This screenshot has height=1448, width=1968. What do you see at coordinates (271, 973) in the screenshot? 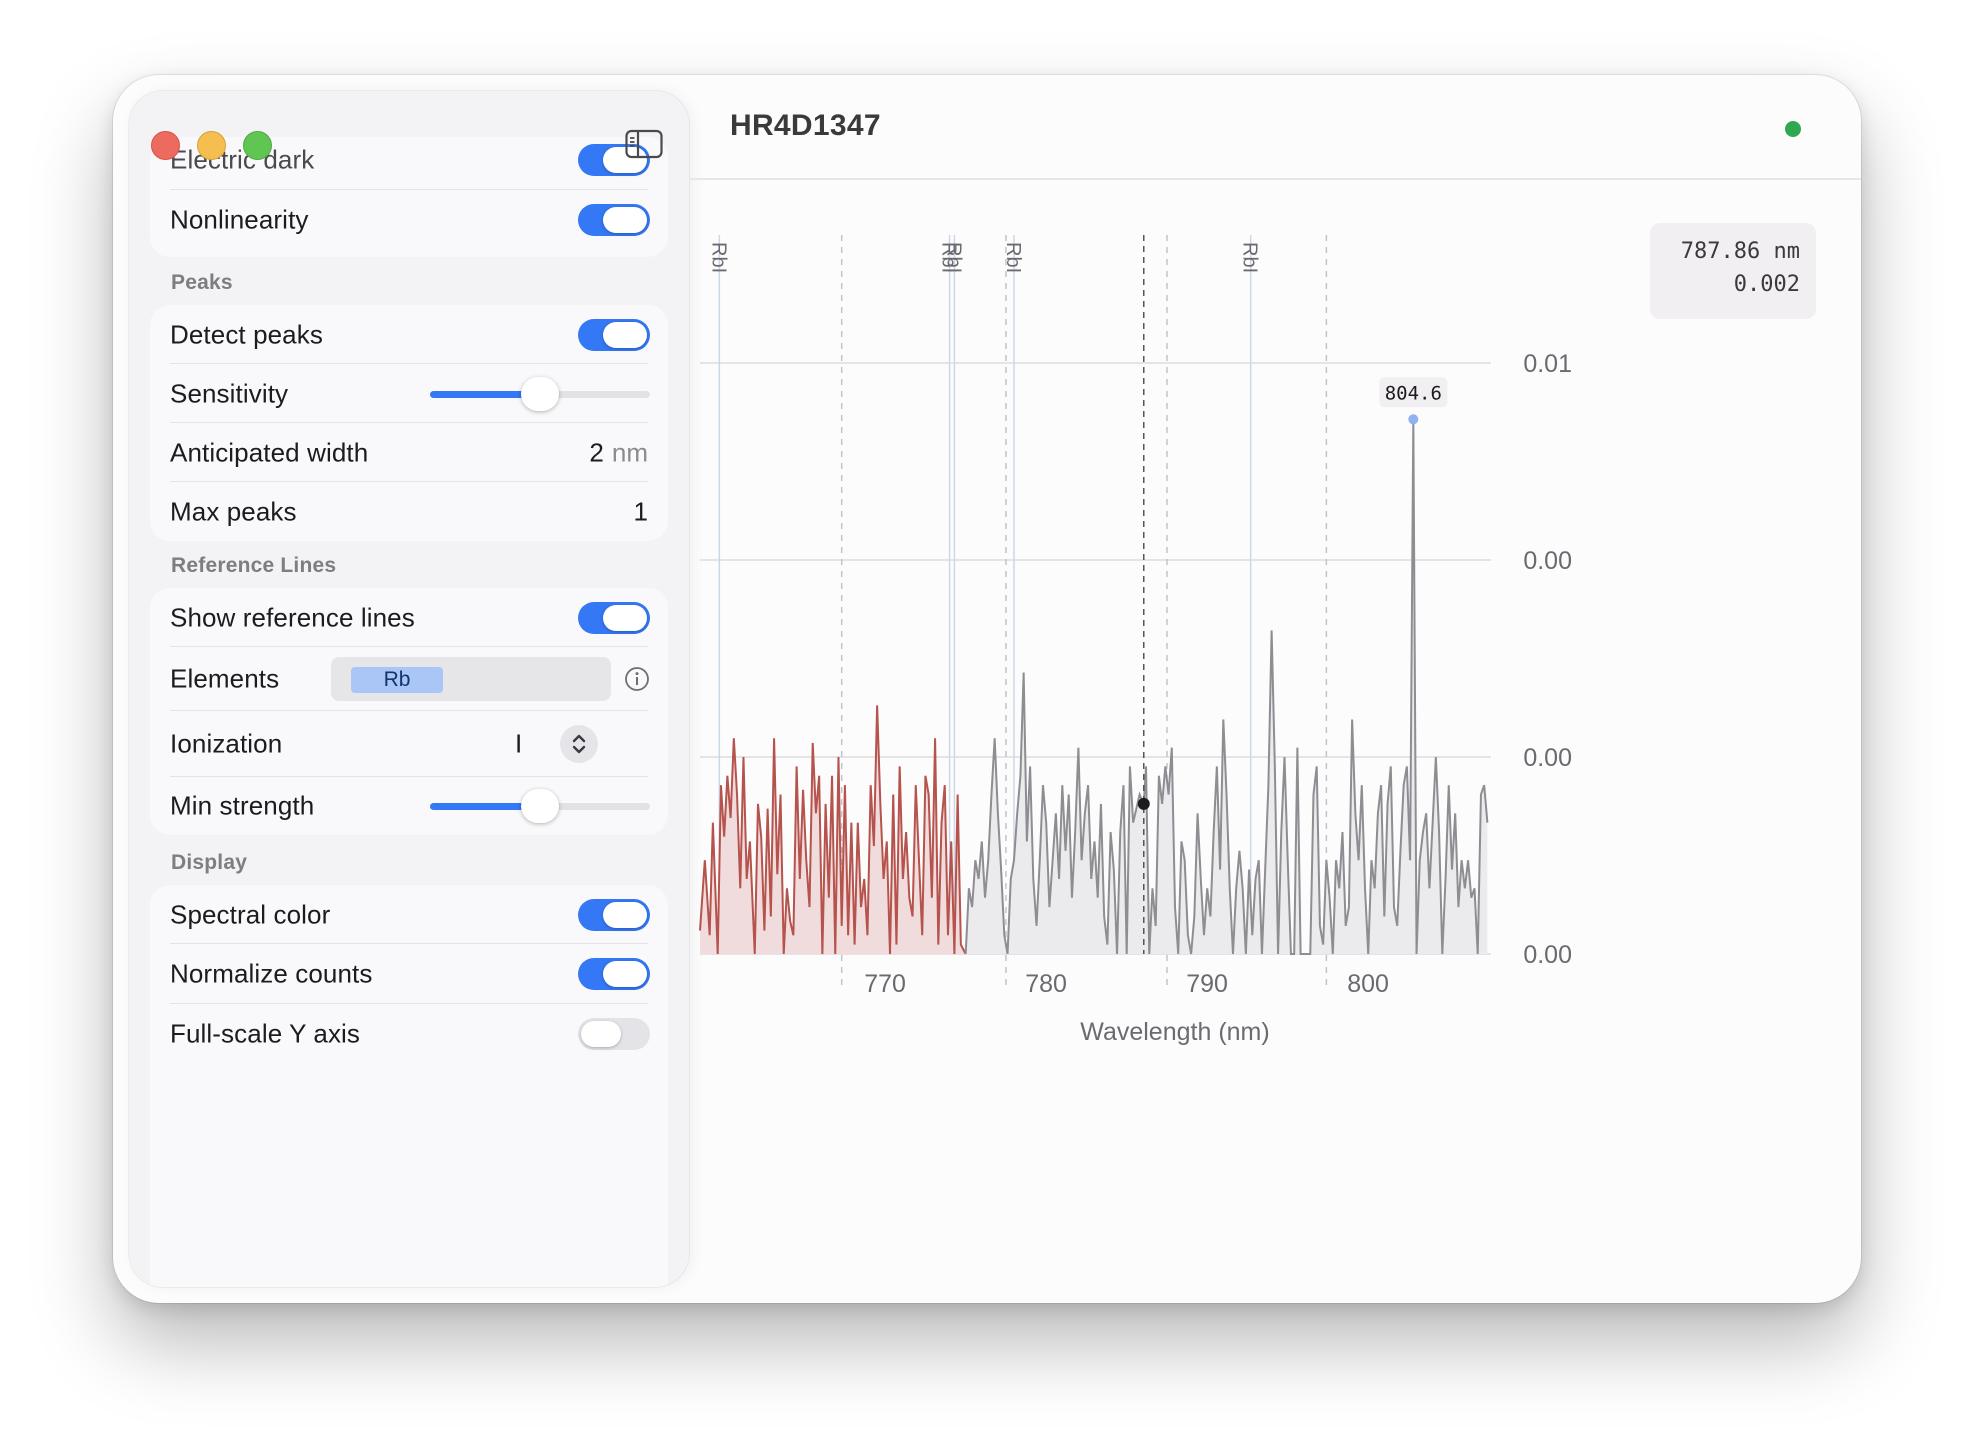
I see `normalize-counts-label: Normalize counts` at bounding box center [271, 973].